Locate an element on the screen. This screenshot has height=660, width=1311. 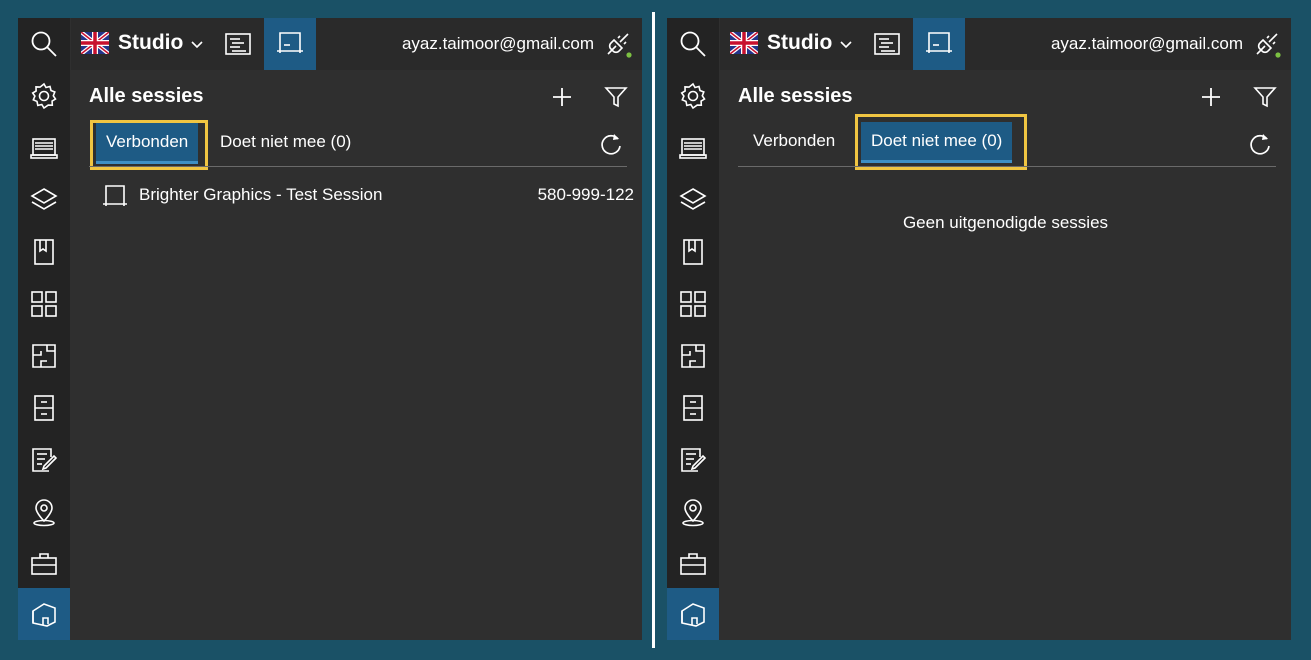
tab-doet-niet-mee: Doet niet mee (0) is located at coordinates (285, 142).